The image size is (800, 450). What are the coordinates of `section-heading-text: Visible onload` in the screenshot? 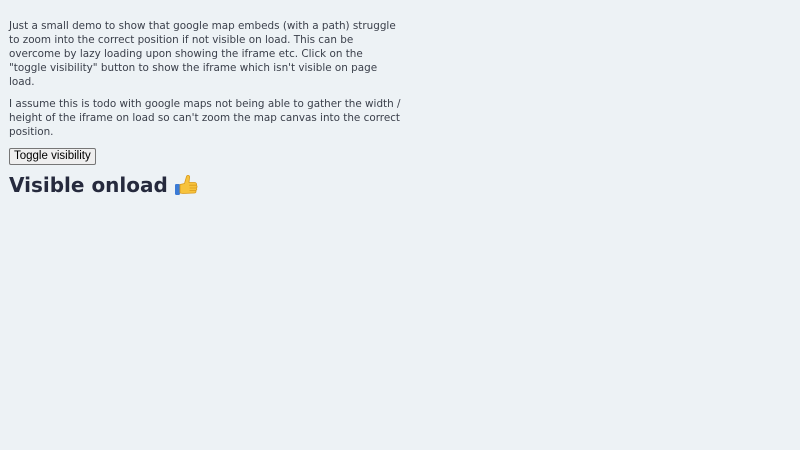 It's located at (88, 185).